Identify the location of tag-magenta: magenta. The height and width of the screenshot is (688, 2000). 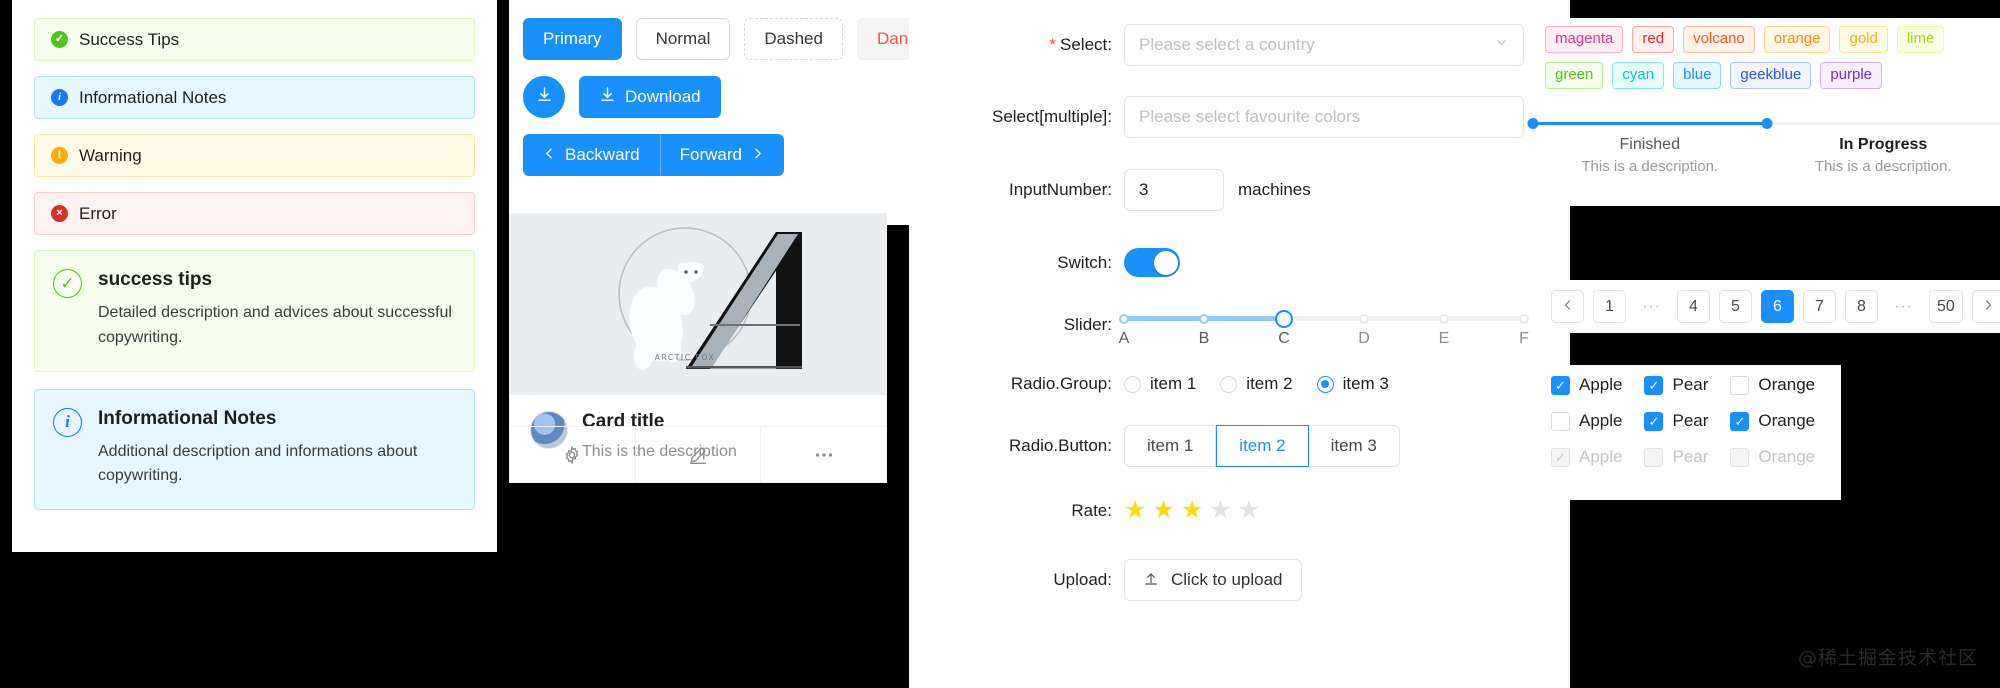
(1584, 39).